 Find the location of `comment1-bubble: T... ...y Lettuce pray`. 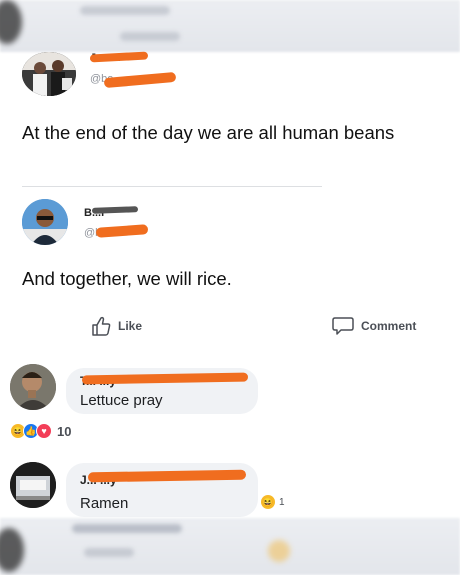

comment1-bubble: T... ...y Lettuce pray is located at coordinates (162, 391).